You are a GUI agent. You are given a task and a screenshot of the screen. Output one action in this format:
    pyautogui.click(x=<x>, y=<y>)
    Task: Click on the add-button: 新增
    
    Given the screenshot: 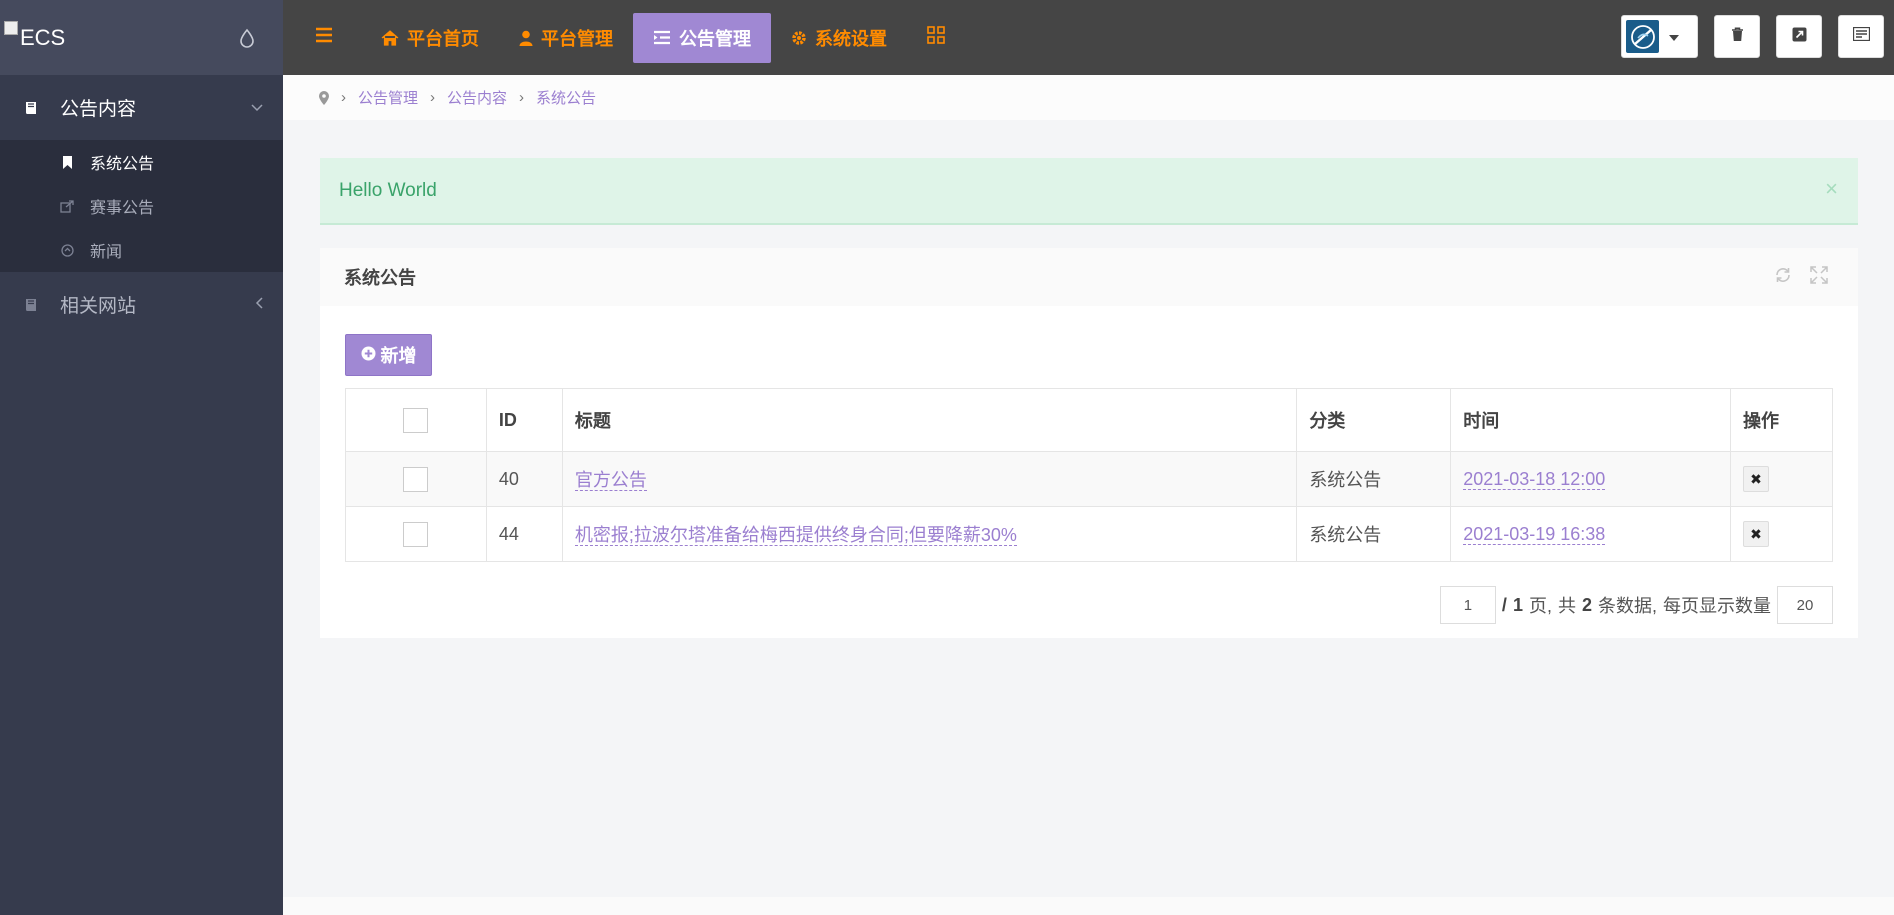 What is the action you would take?
    pyautogui.click(x=388, y=355)
    